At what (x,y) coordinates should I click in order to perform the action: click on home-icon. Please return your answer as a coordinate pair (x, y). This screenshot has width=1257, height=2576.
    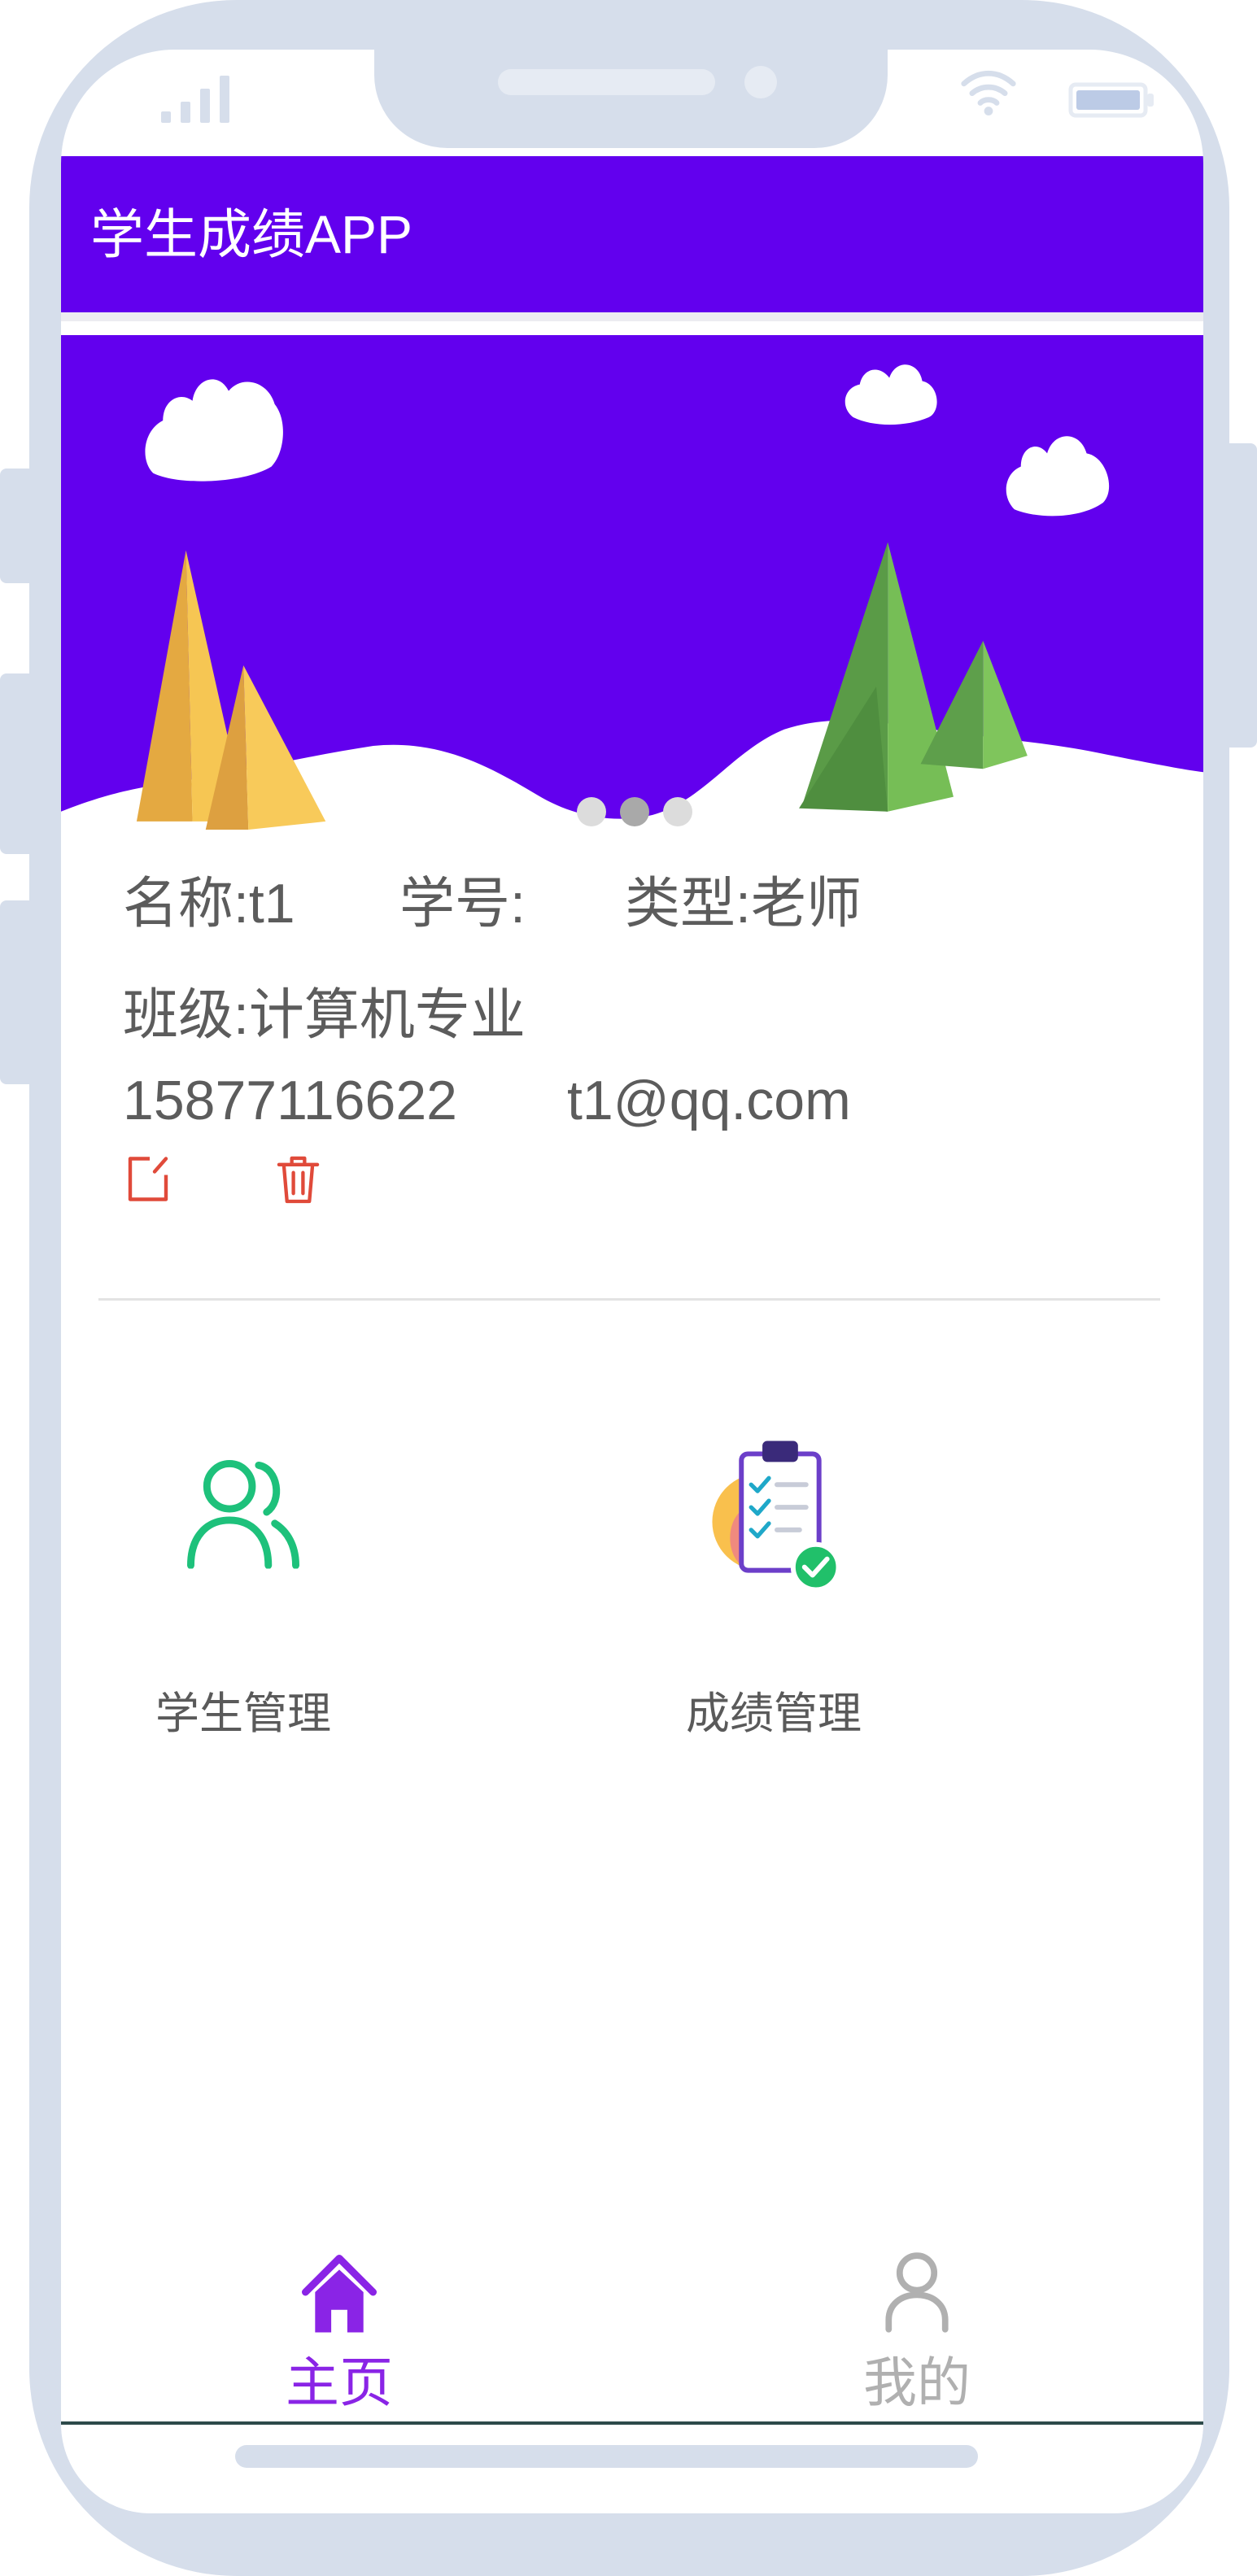
    Looking at the image, I should click on (339, 2294).